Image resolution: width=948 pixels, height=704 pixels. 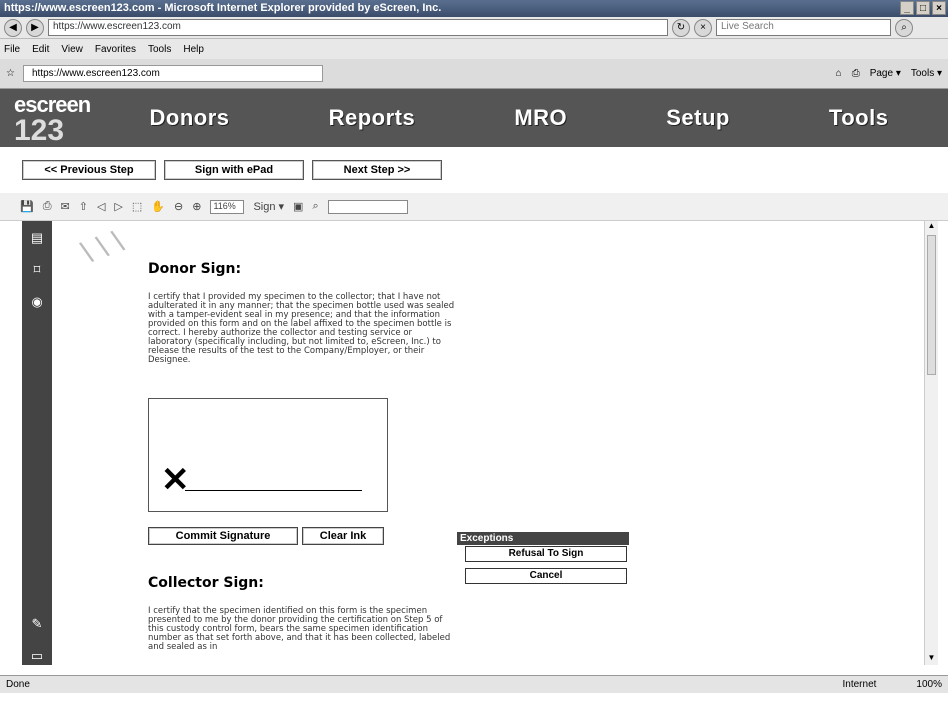 What do you see at coordinates (546, 554) in the screenshot?
I see `refusal-to-sign-button: Refusal To Sign` at bounding box center [546, 554].